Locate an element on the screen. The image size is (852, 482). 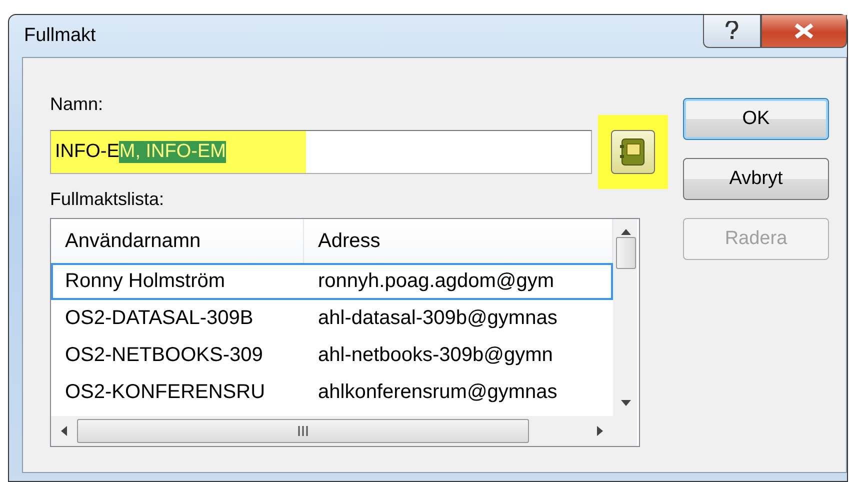
list-label: Fullmaktslista: is located at coordinates (107, 199).